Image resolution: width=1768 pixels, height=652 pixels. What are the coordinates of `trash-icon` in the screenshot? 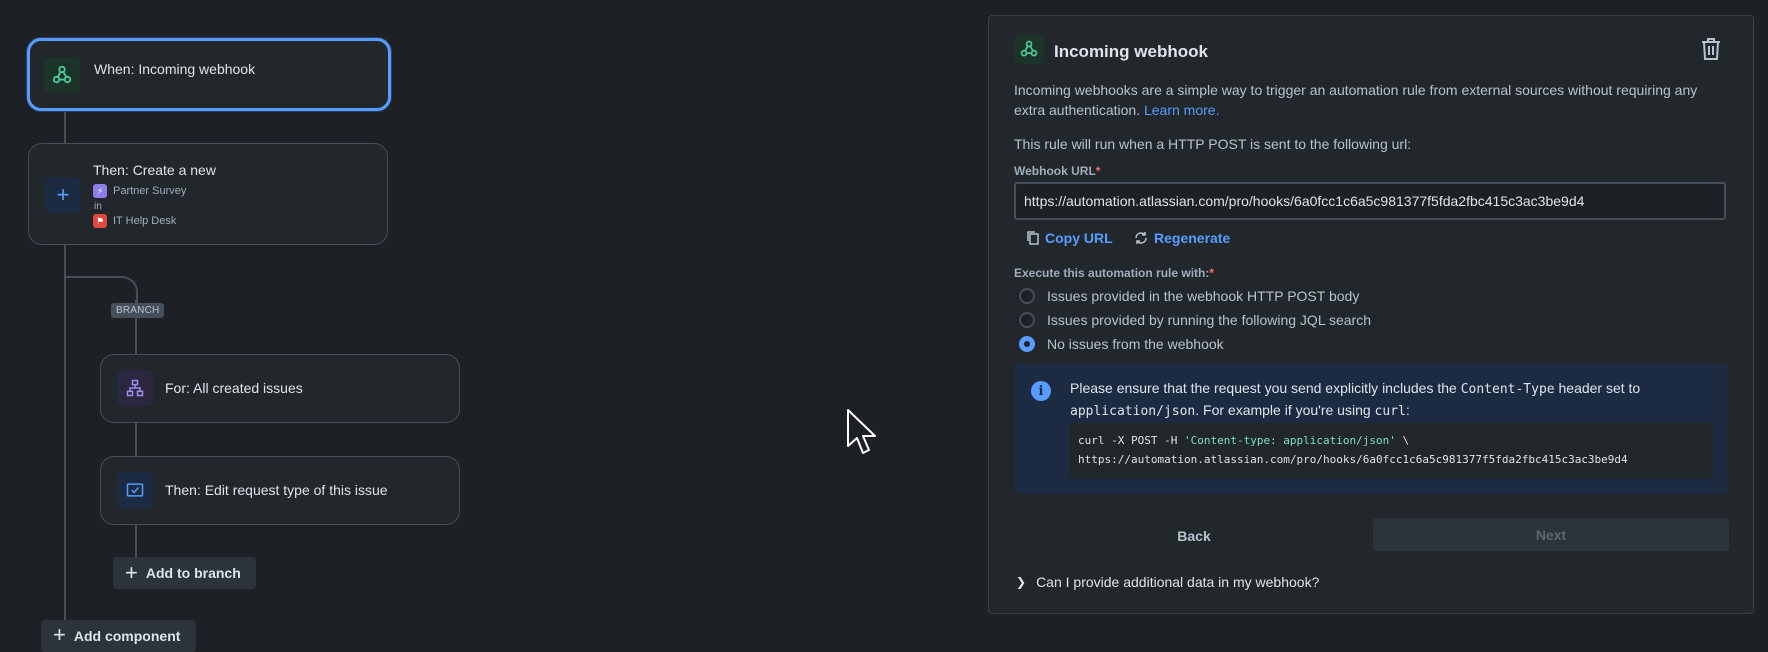 It's located at (1711, 49).